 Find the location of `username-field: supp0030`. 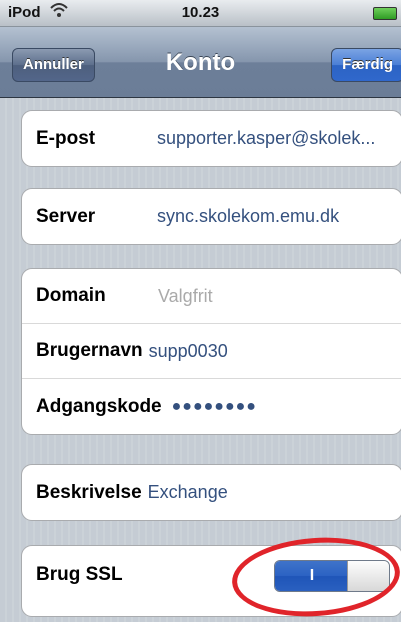

username-field: supp0030 is located at coordinates (188, 351).